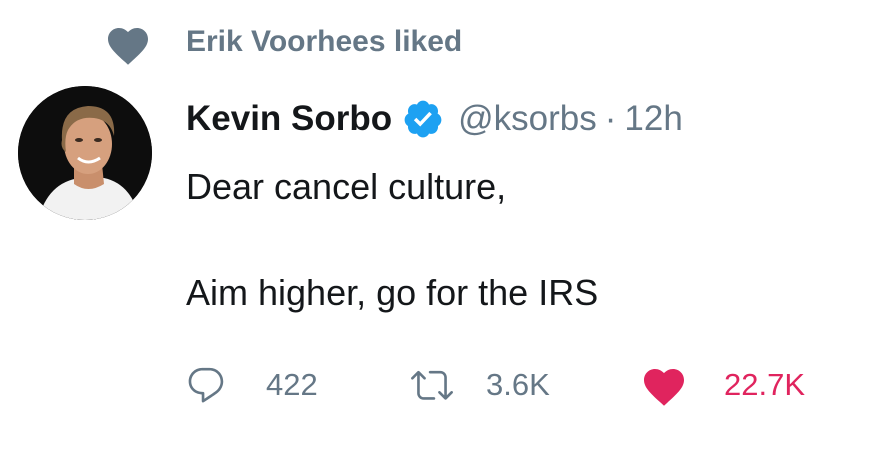  I want to click on social-context: Erik Voorhees liked, so click(442, 44).